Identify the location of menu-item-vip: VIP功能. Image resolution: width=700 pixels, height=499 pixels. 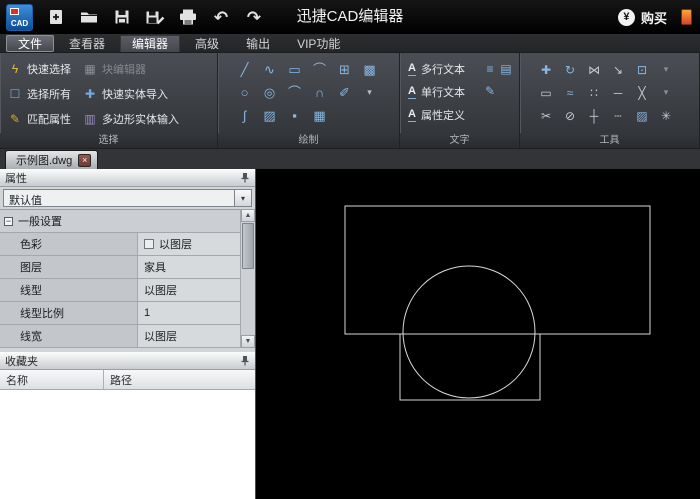
(318, 43).